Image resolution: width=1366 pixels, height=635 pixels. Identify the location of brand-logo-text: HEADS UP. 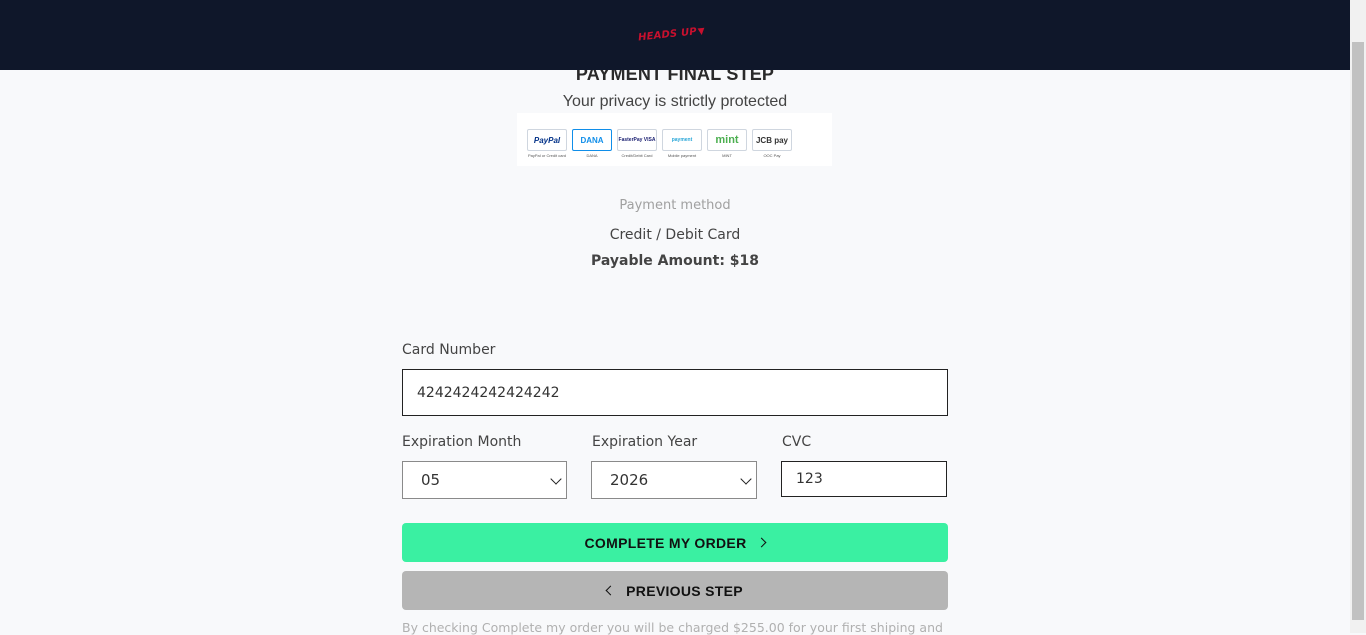
(667, 35).